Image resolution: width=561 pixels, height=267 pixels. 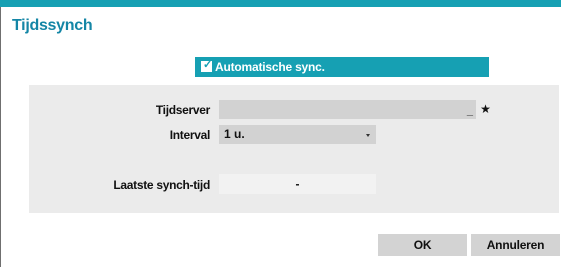 What do you see at coordinates (182, 110) in the screenshot?
I see `time-server-label: Tijdserver` at bounding box center [182, 110].